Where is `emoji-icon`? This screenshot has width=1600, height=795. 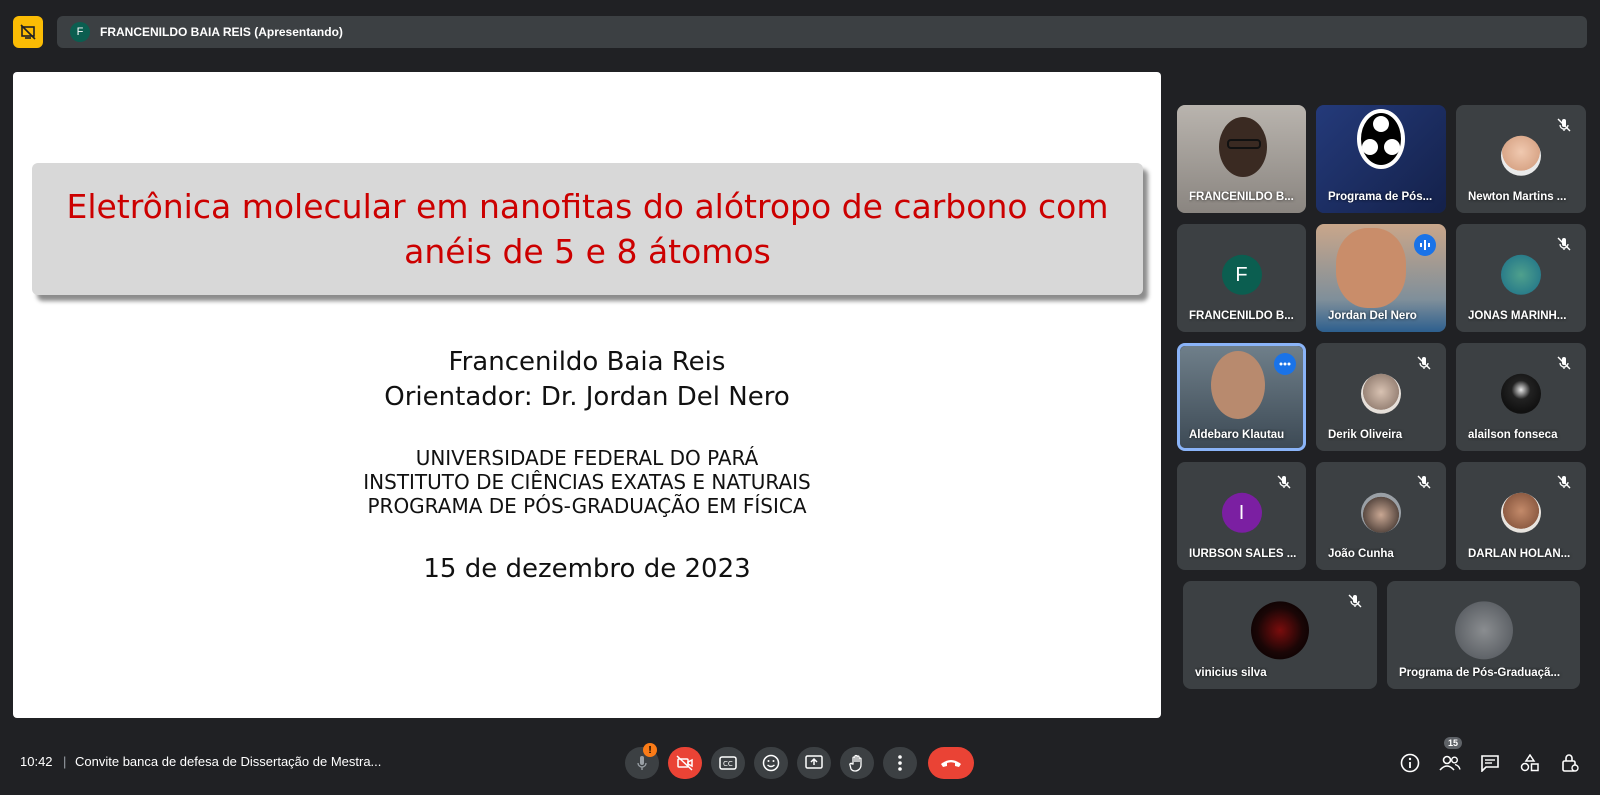
emoji-icon is located at coordinates (771, 763).